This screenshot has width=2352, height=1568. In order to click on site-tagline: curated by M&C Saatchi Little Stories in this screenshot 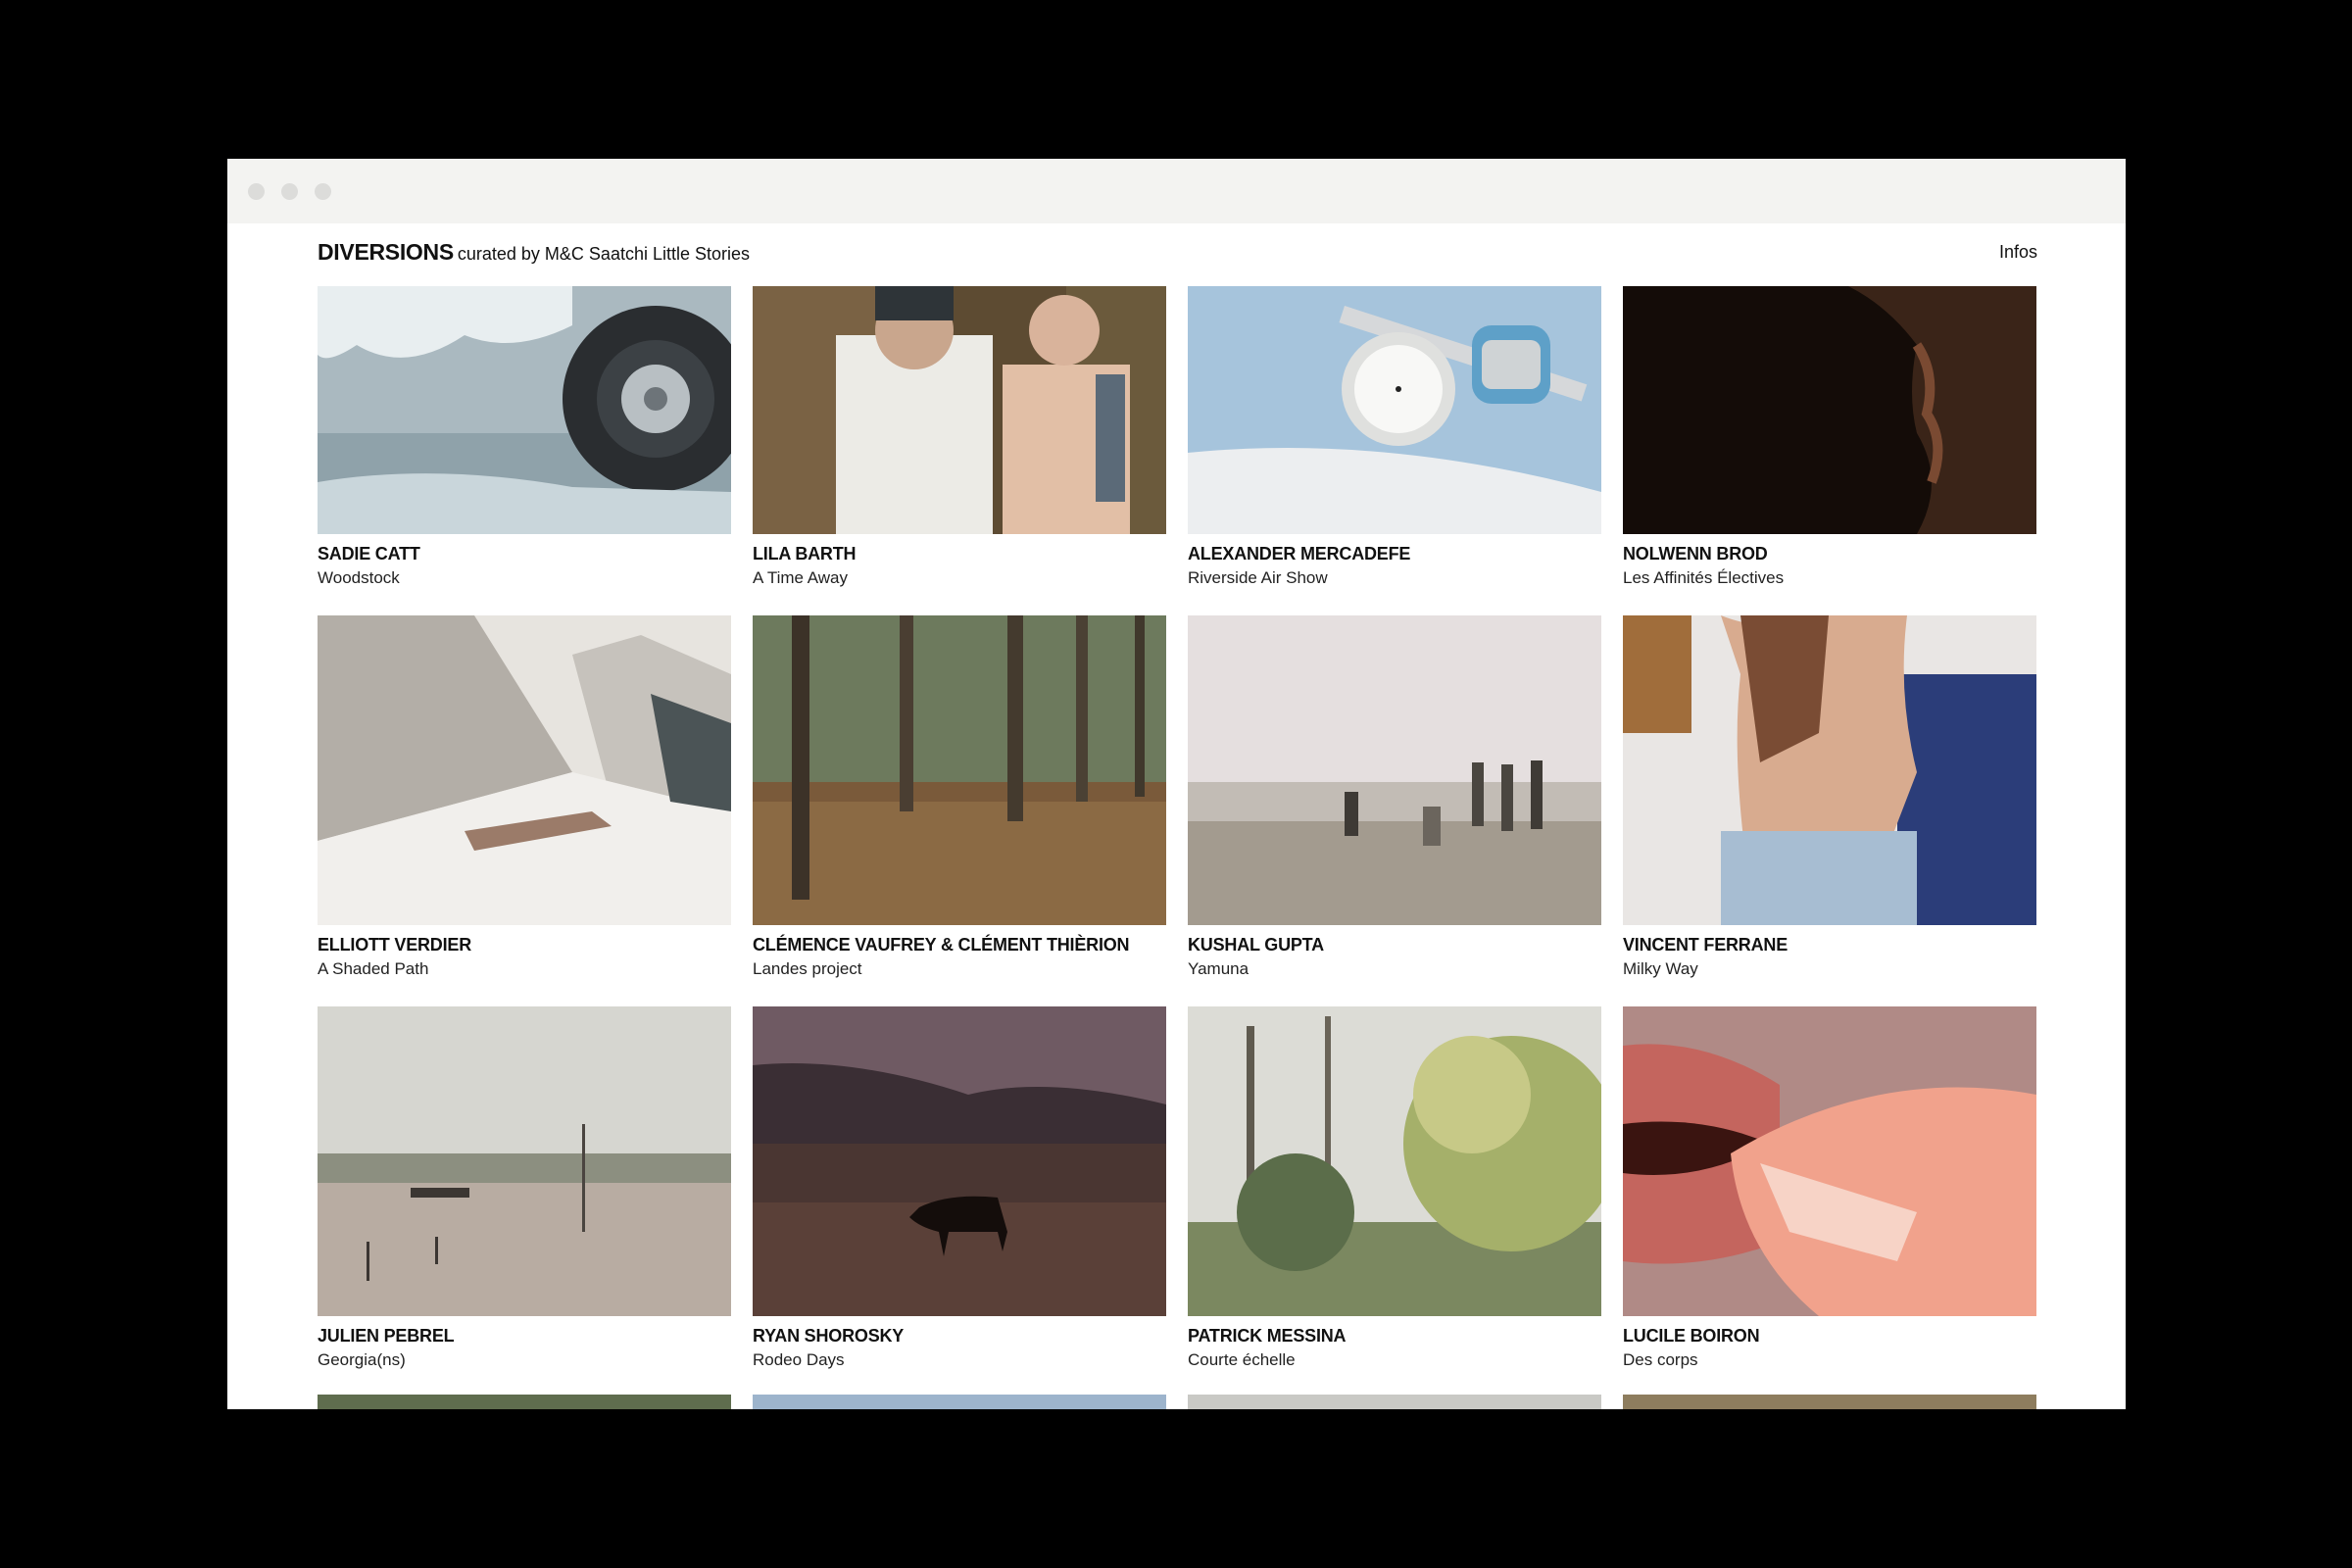, I will do `click(604, 254)`.